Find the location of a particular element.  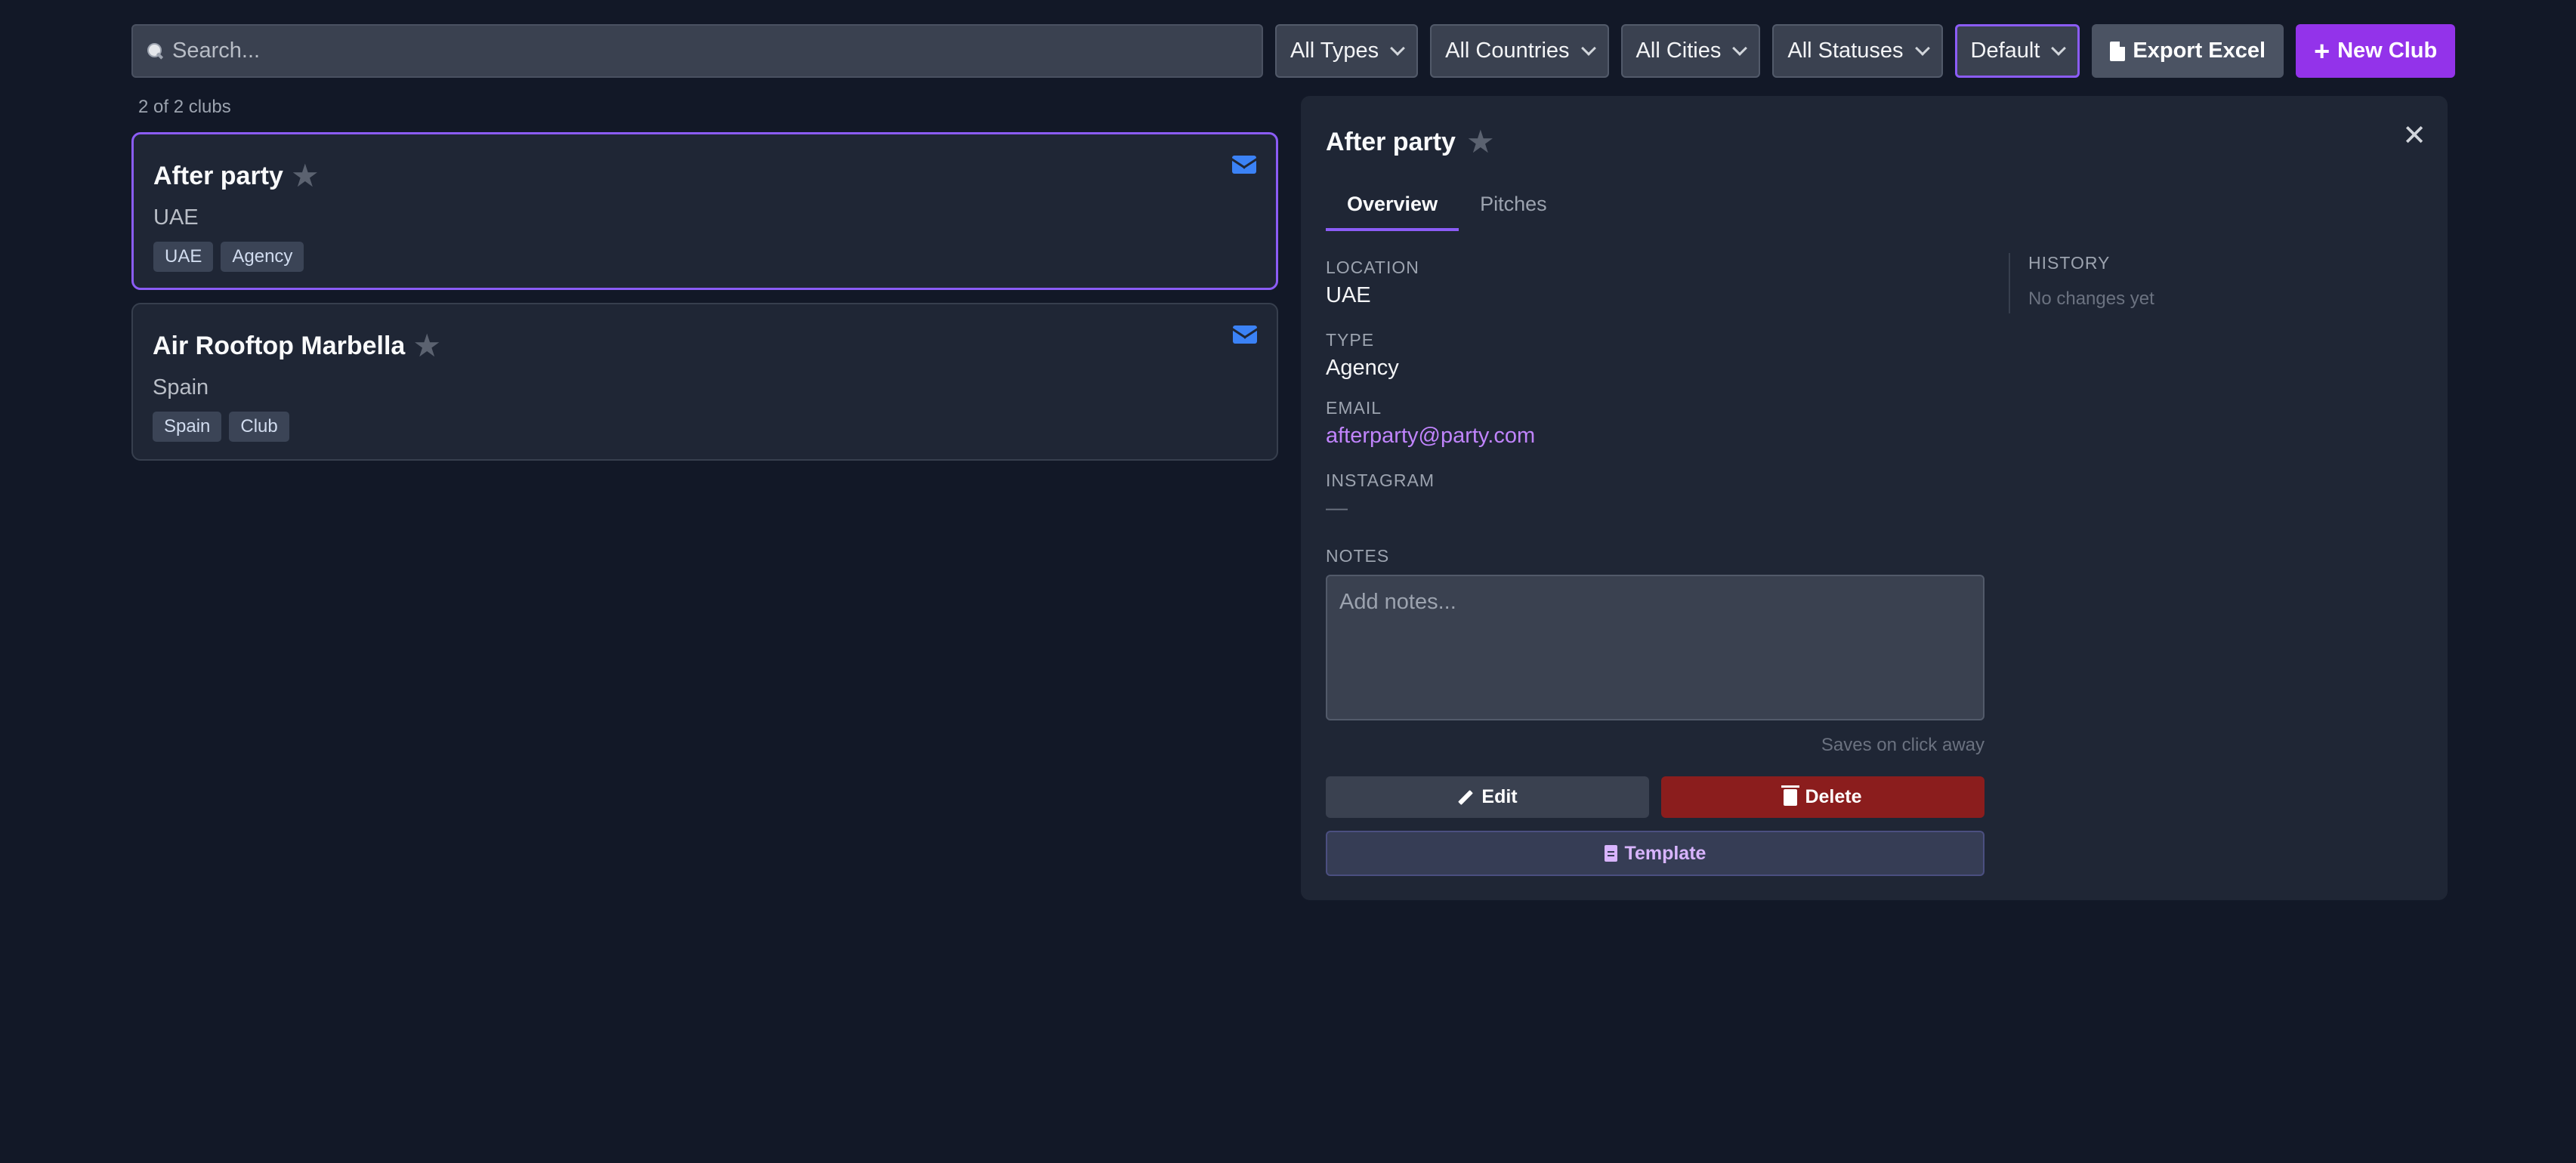

delete-label: Delete is located at coordinates (1833, 797).